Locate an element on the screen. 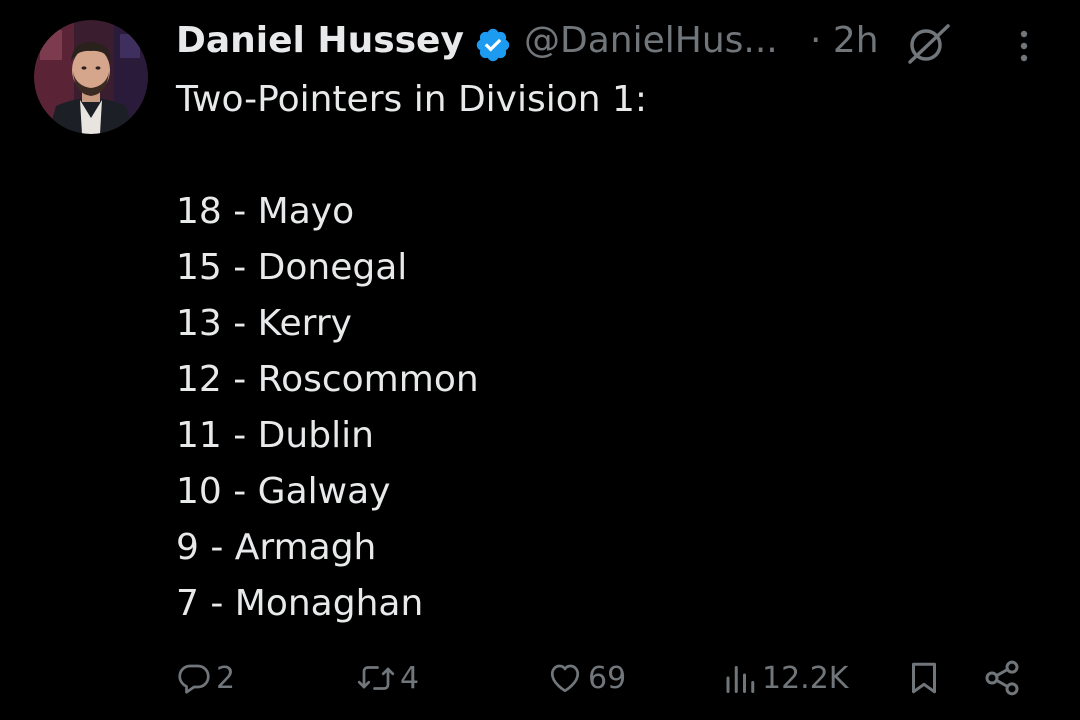 The image size is (1080, 720). bookmark-icon is located at coordinates (924, 678).